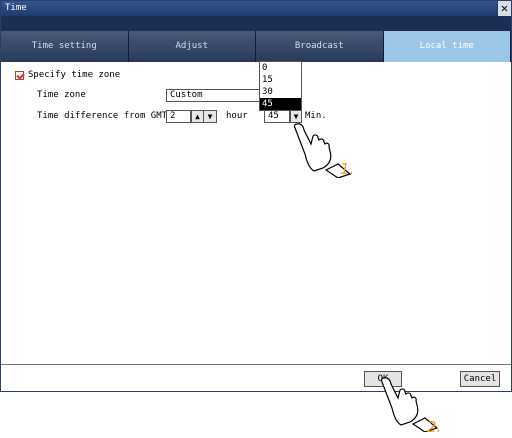  What do you see at coordinates (210, 116) in the screenshot?
I see `down-arrow-icon: ▼` at bounding box center [210, 116].